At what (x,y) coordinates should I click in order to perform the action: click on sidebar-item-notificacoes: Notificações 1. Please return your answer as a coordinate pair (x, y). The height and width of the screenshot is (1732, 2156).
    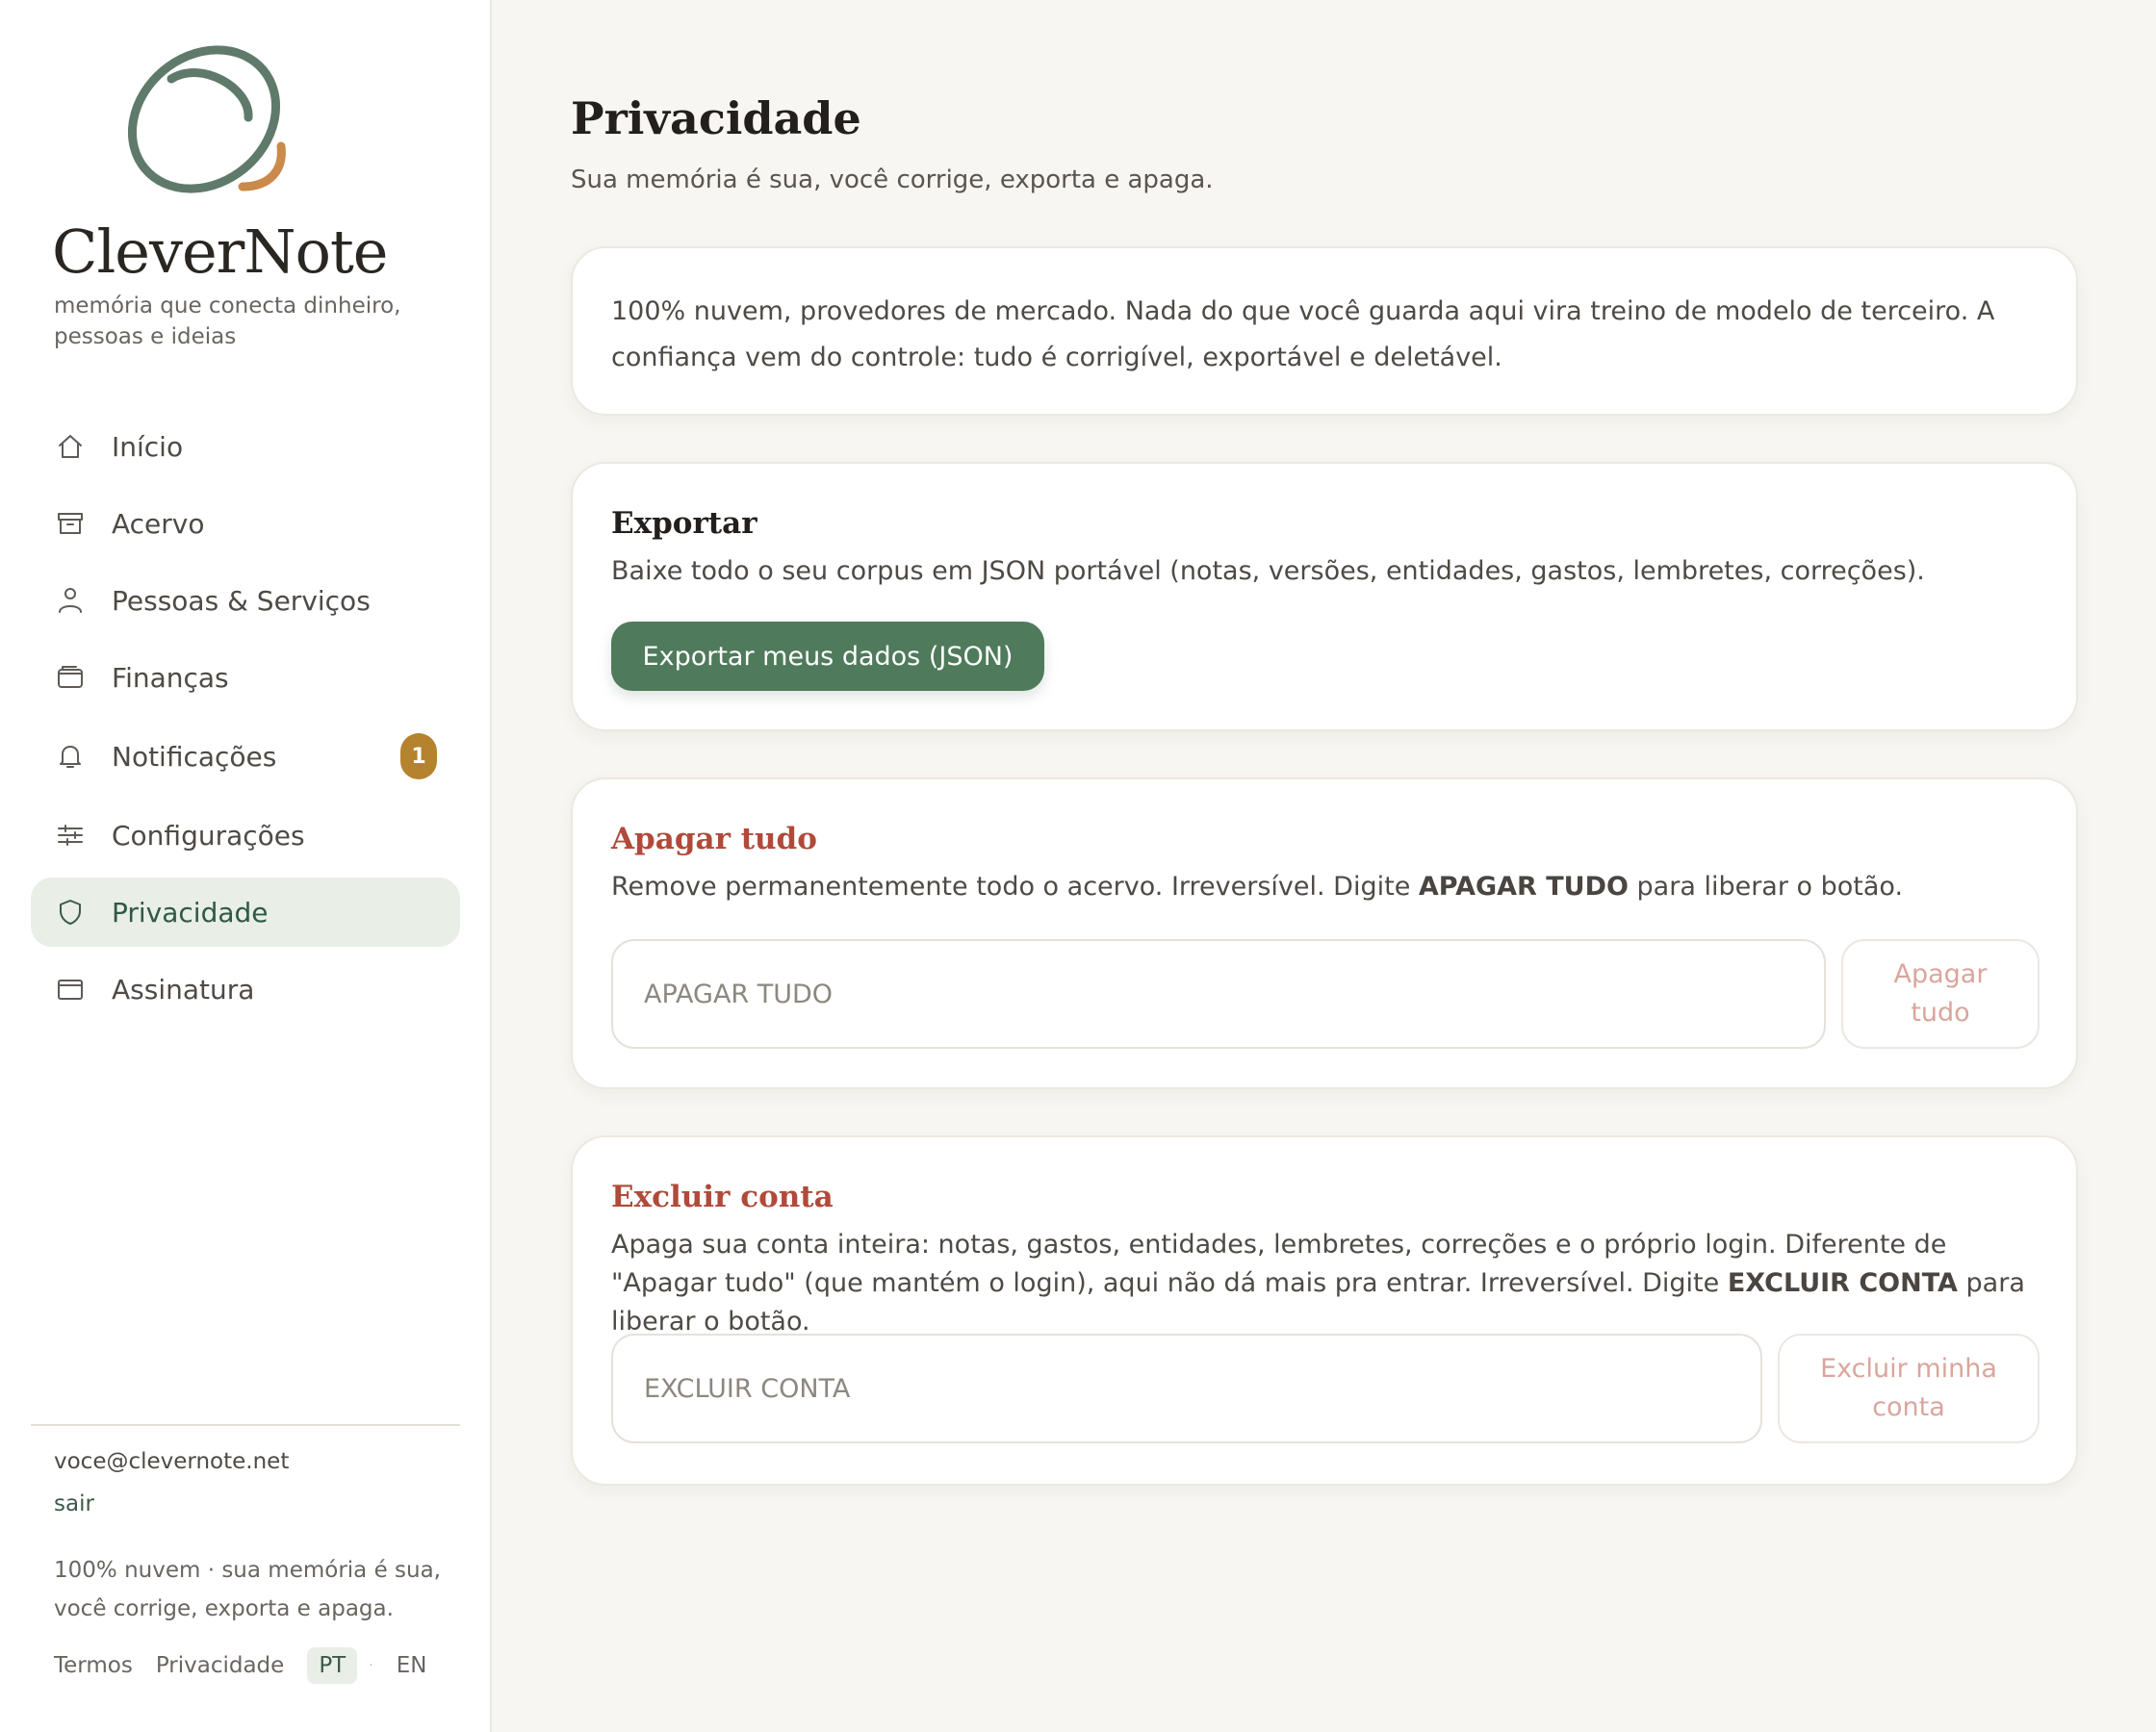
    Looking at the image, I should click on (245, 756).